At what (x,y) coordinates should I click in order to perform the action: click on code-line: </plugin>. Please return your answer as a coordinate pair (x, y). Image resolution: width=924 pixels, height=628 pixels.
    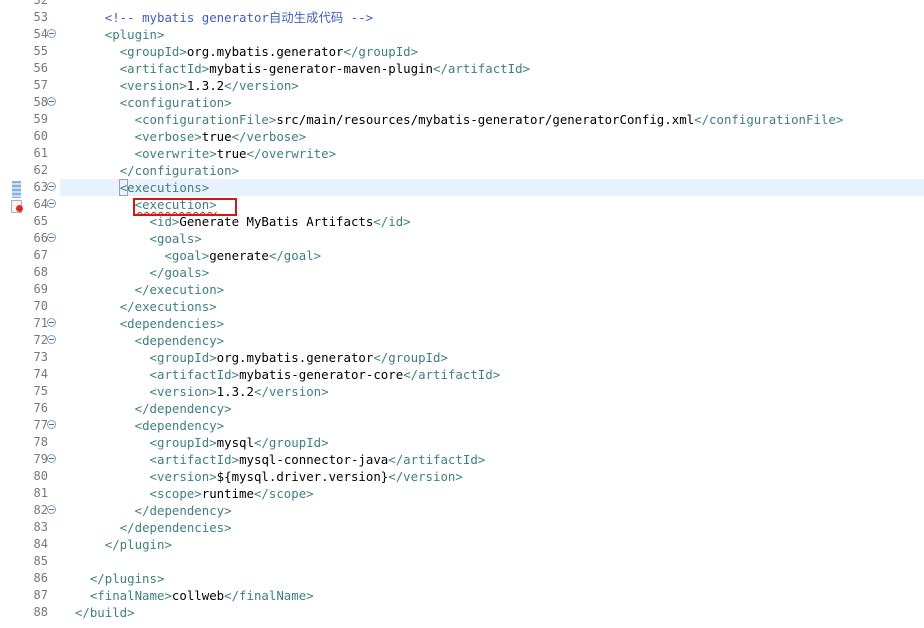
    Looking at the image, I should click on (492, 544).